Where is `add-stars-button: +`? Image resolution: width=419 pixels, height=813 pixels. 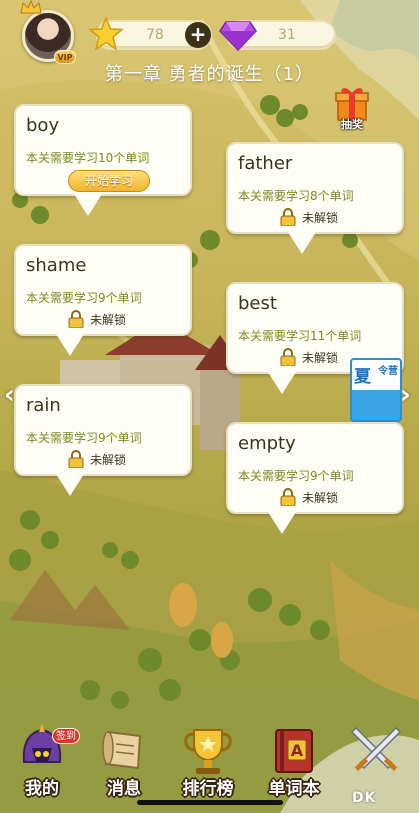 add-stars-button: + is located at coordinates (198, 35).